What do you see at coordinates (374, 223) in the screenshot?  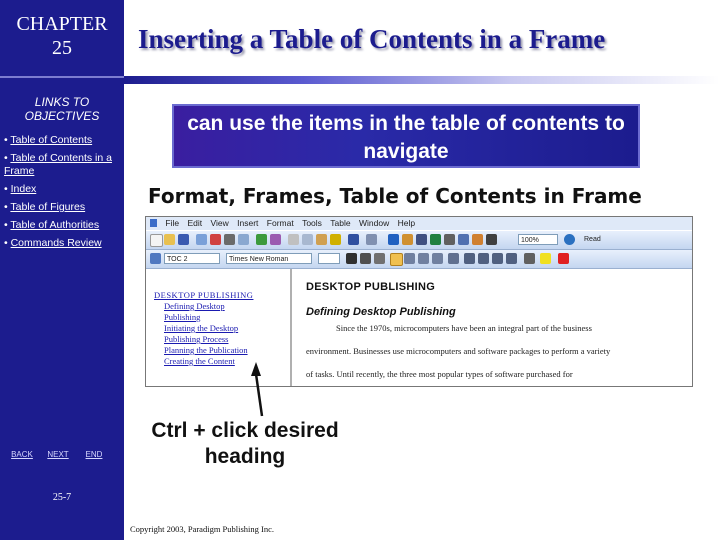 I see `menu-window: Window` at bounding box center [374, 223].